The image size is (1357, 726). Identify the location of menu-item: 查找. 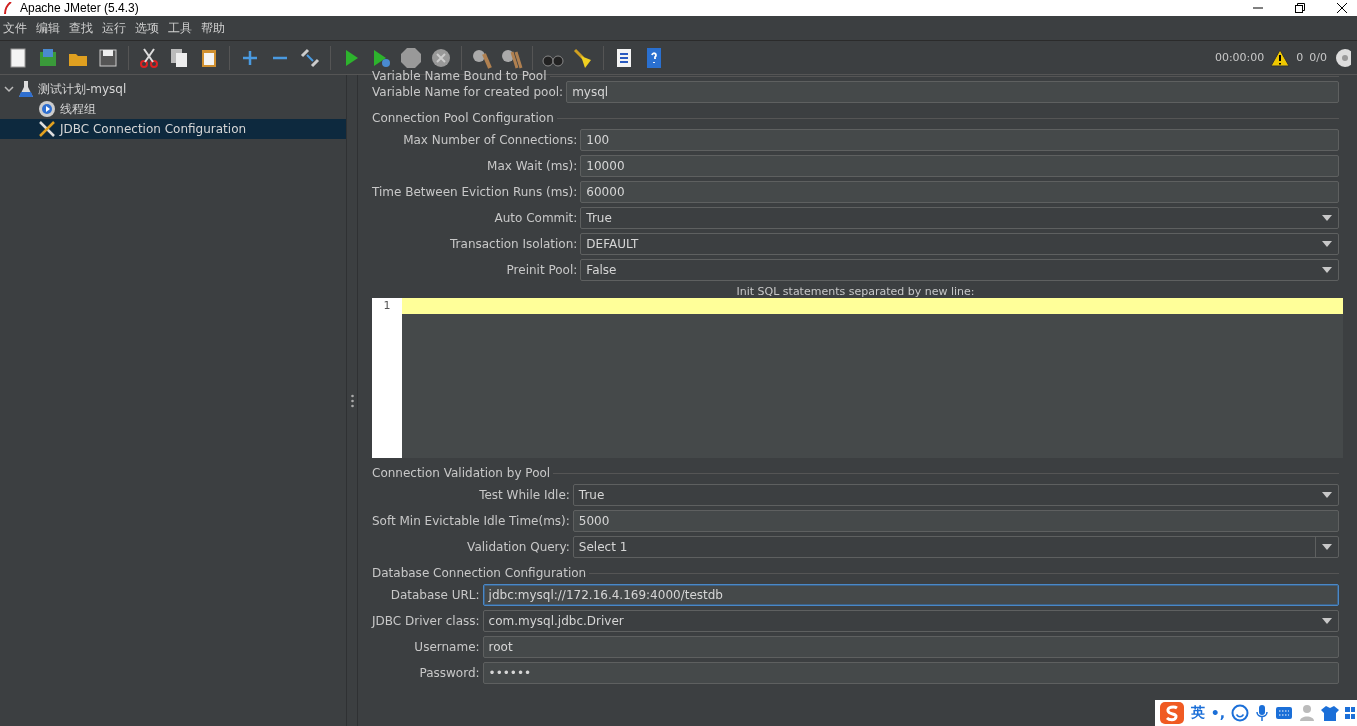
(81, 28).